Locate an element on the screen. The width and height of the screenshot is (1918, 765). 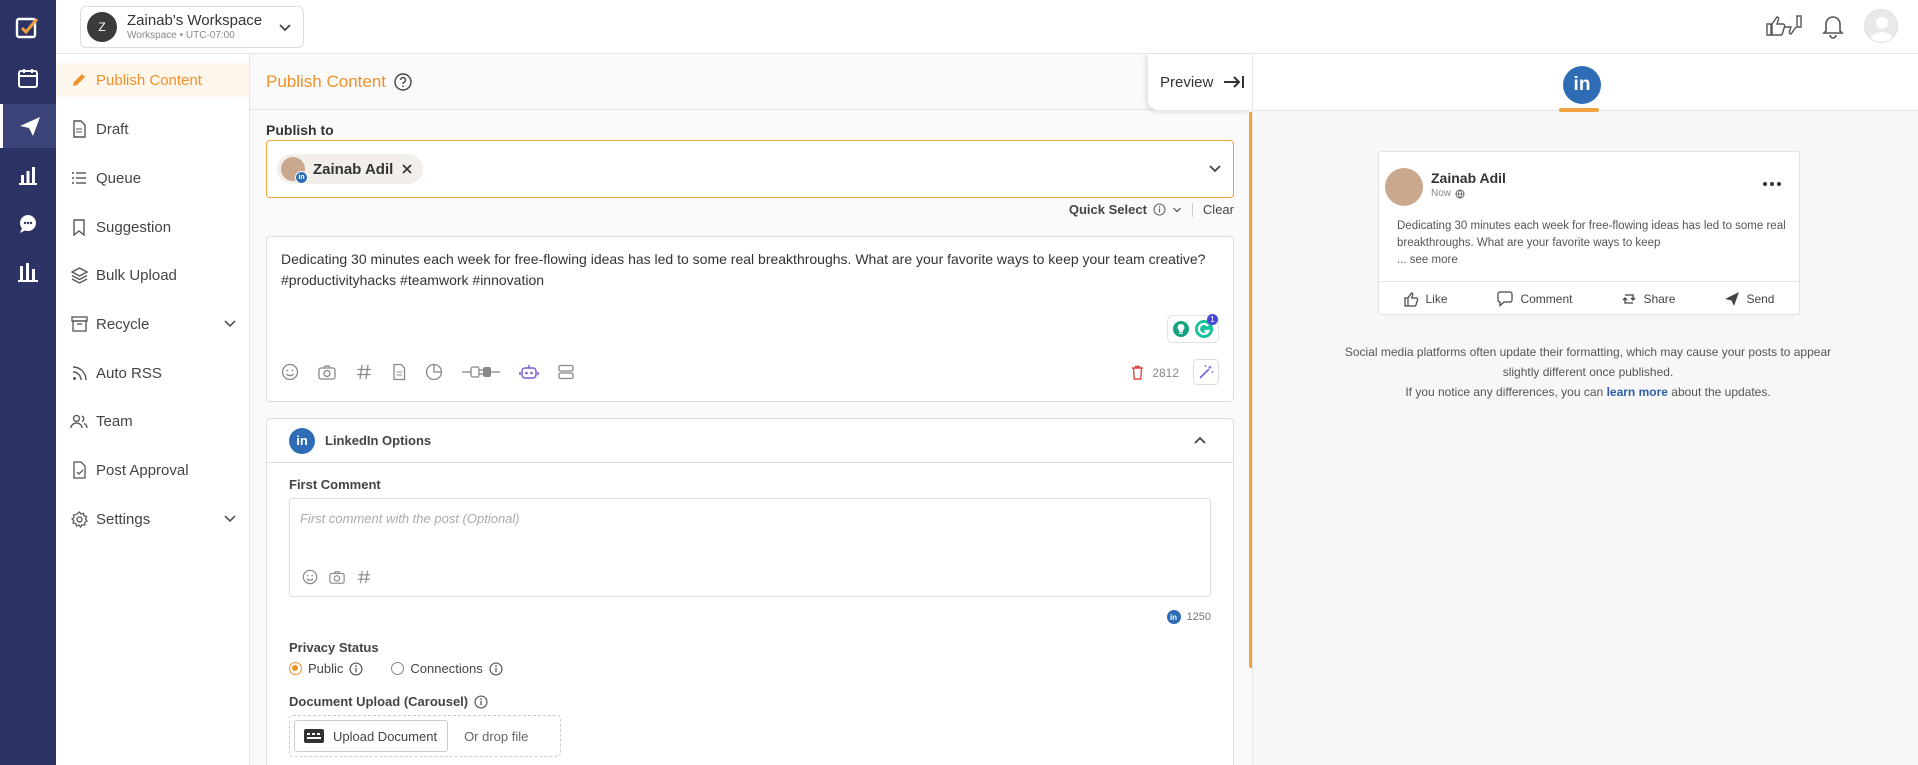
grammarly-icon: 1 is located at coordinates (1206, 326).